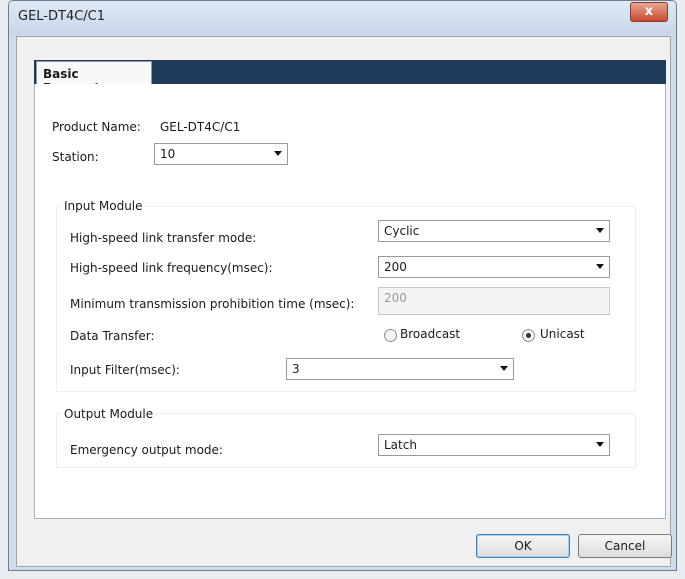 The width and height of the screenshot is (685, 579). What do you see at coordinates (400, 445) in the screenshot?
I see `emergency-mode-value: Latch` at bounding box center [400, 445].